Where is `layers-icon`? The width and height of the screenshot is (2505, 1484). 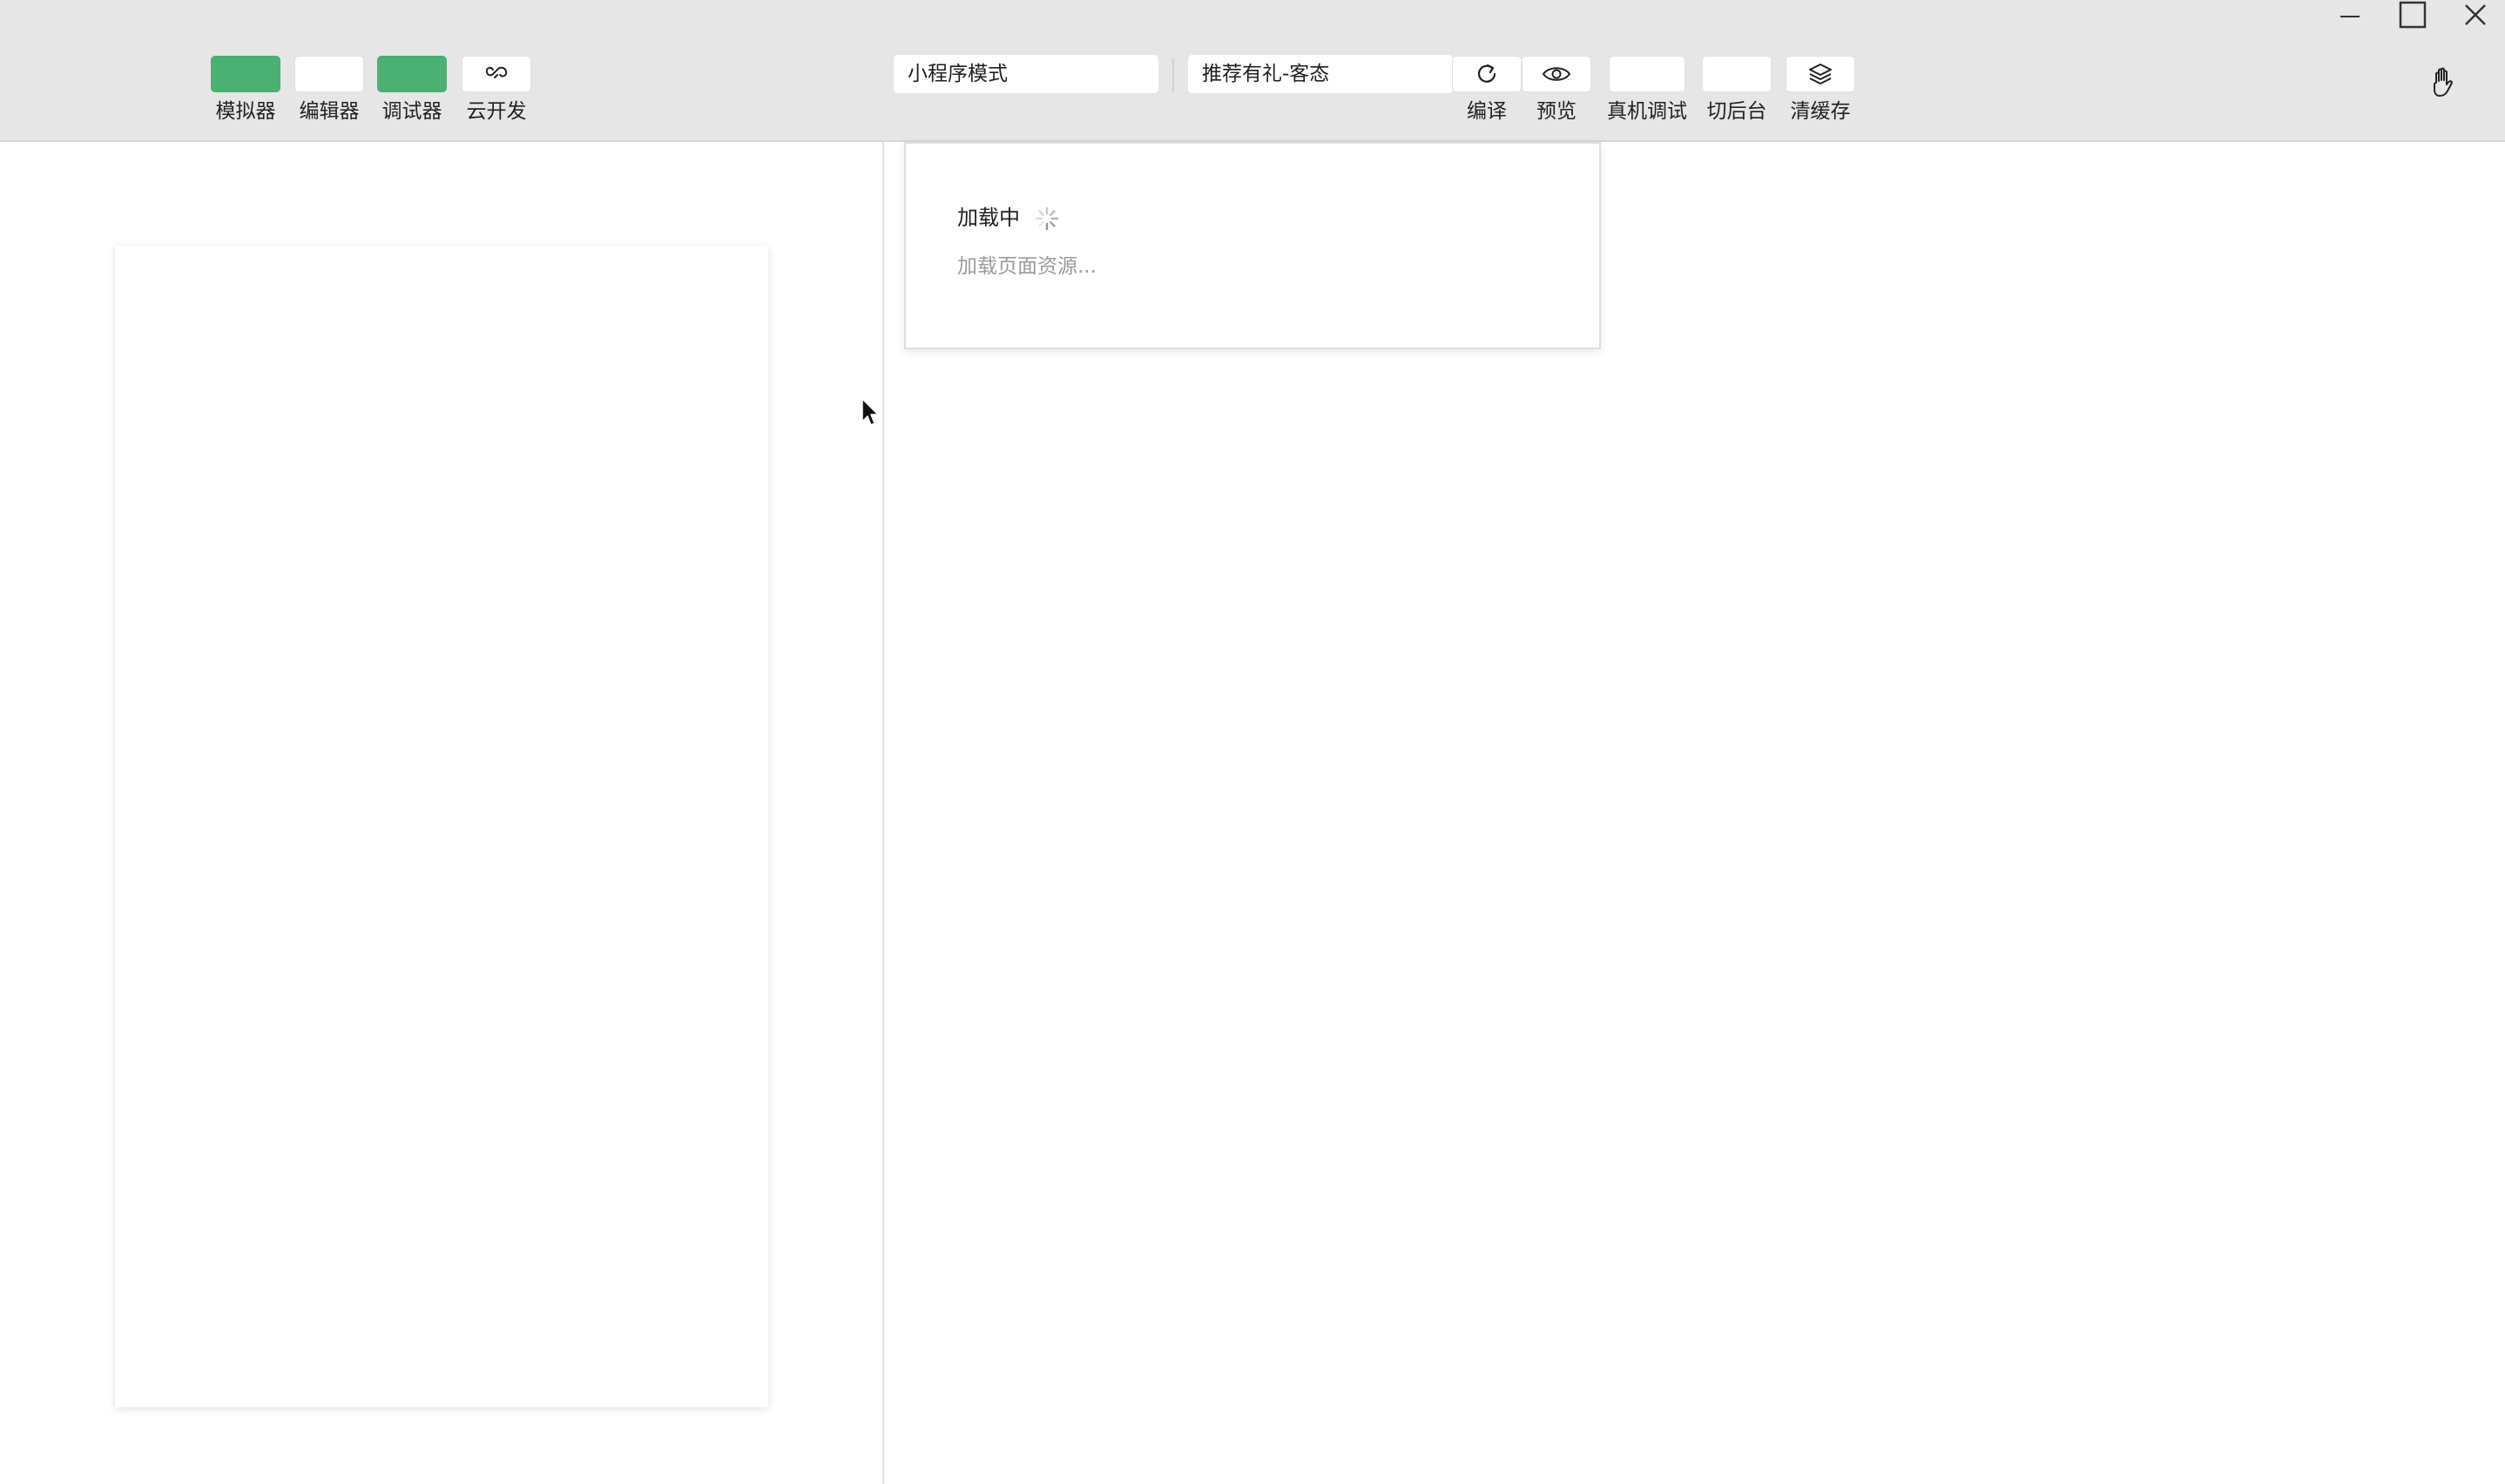
layers-icon is located at coordinates (1820, 74).